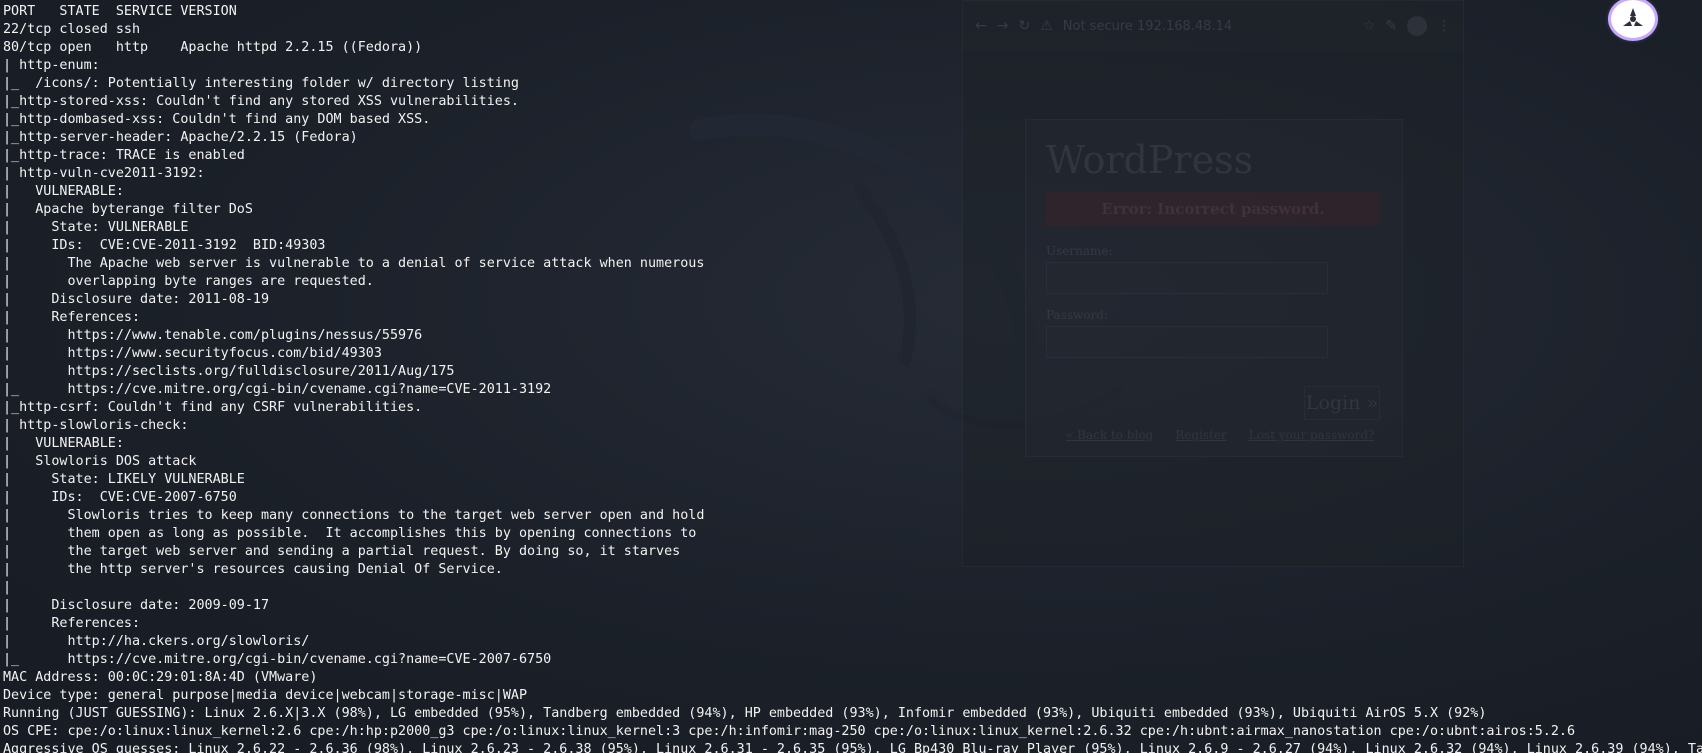  I want to click on terminal-line: | overlapping byte ranges are requested., so click(188, 281).